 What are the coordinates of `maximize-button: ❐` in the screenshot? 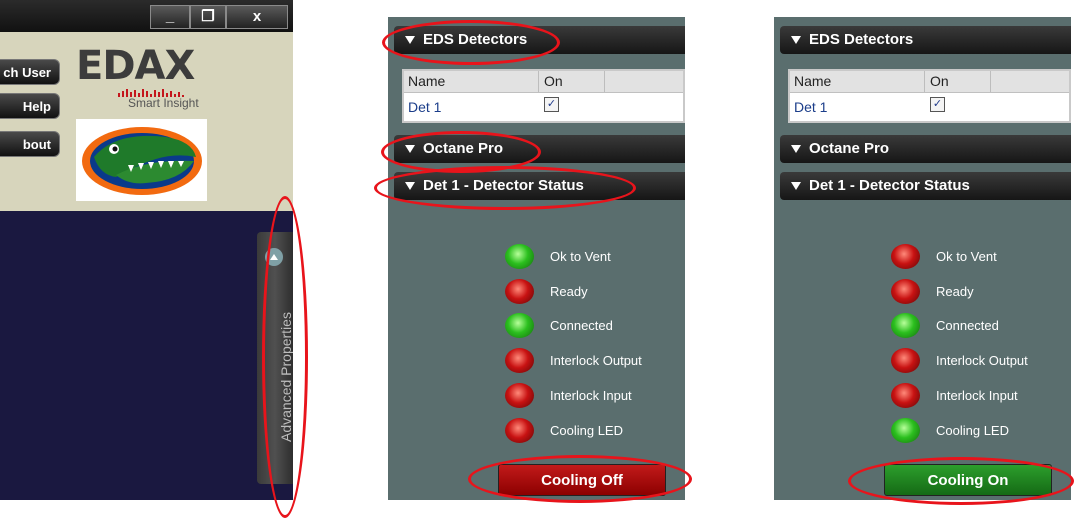 It's located at (208, 17).